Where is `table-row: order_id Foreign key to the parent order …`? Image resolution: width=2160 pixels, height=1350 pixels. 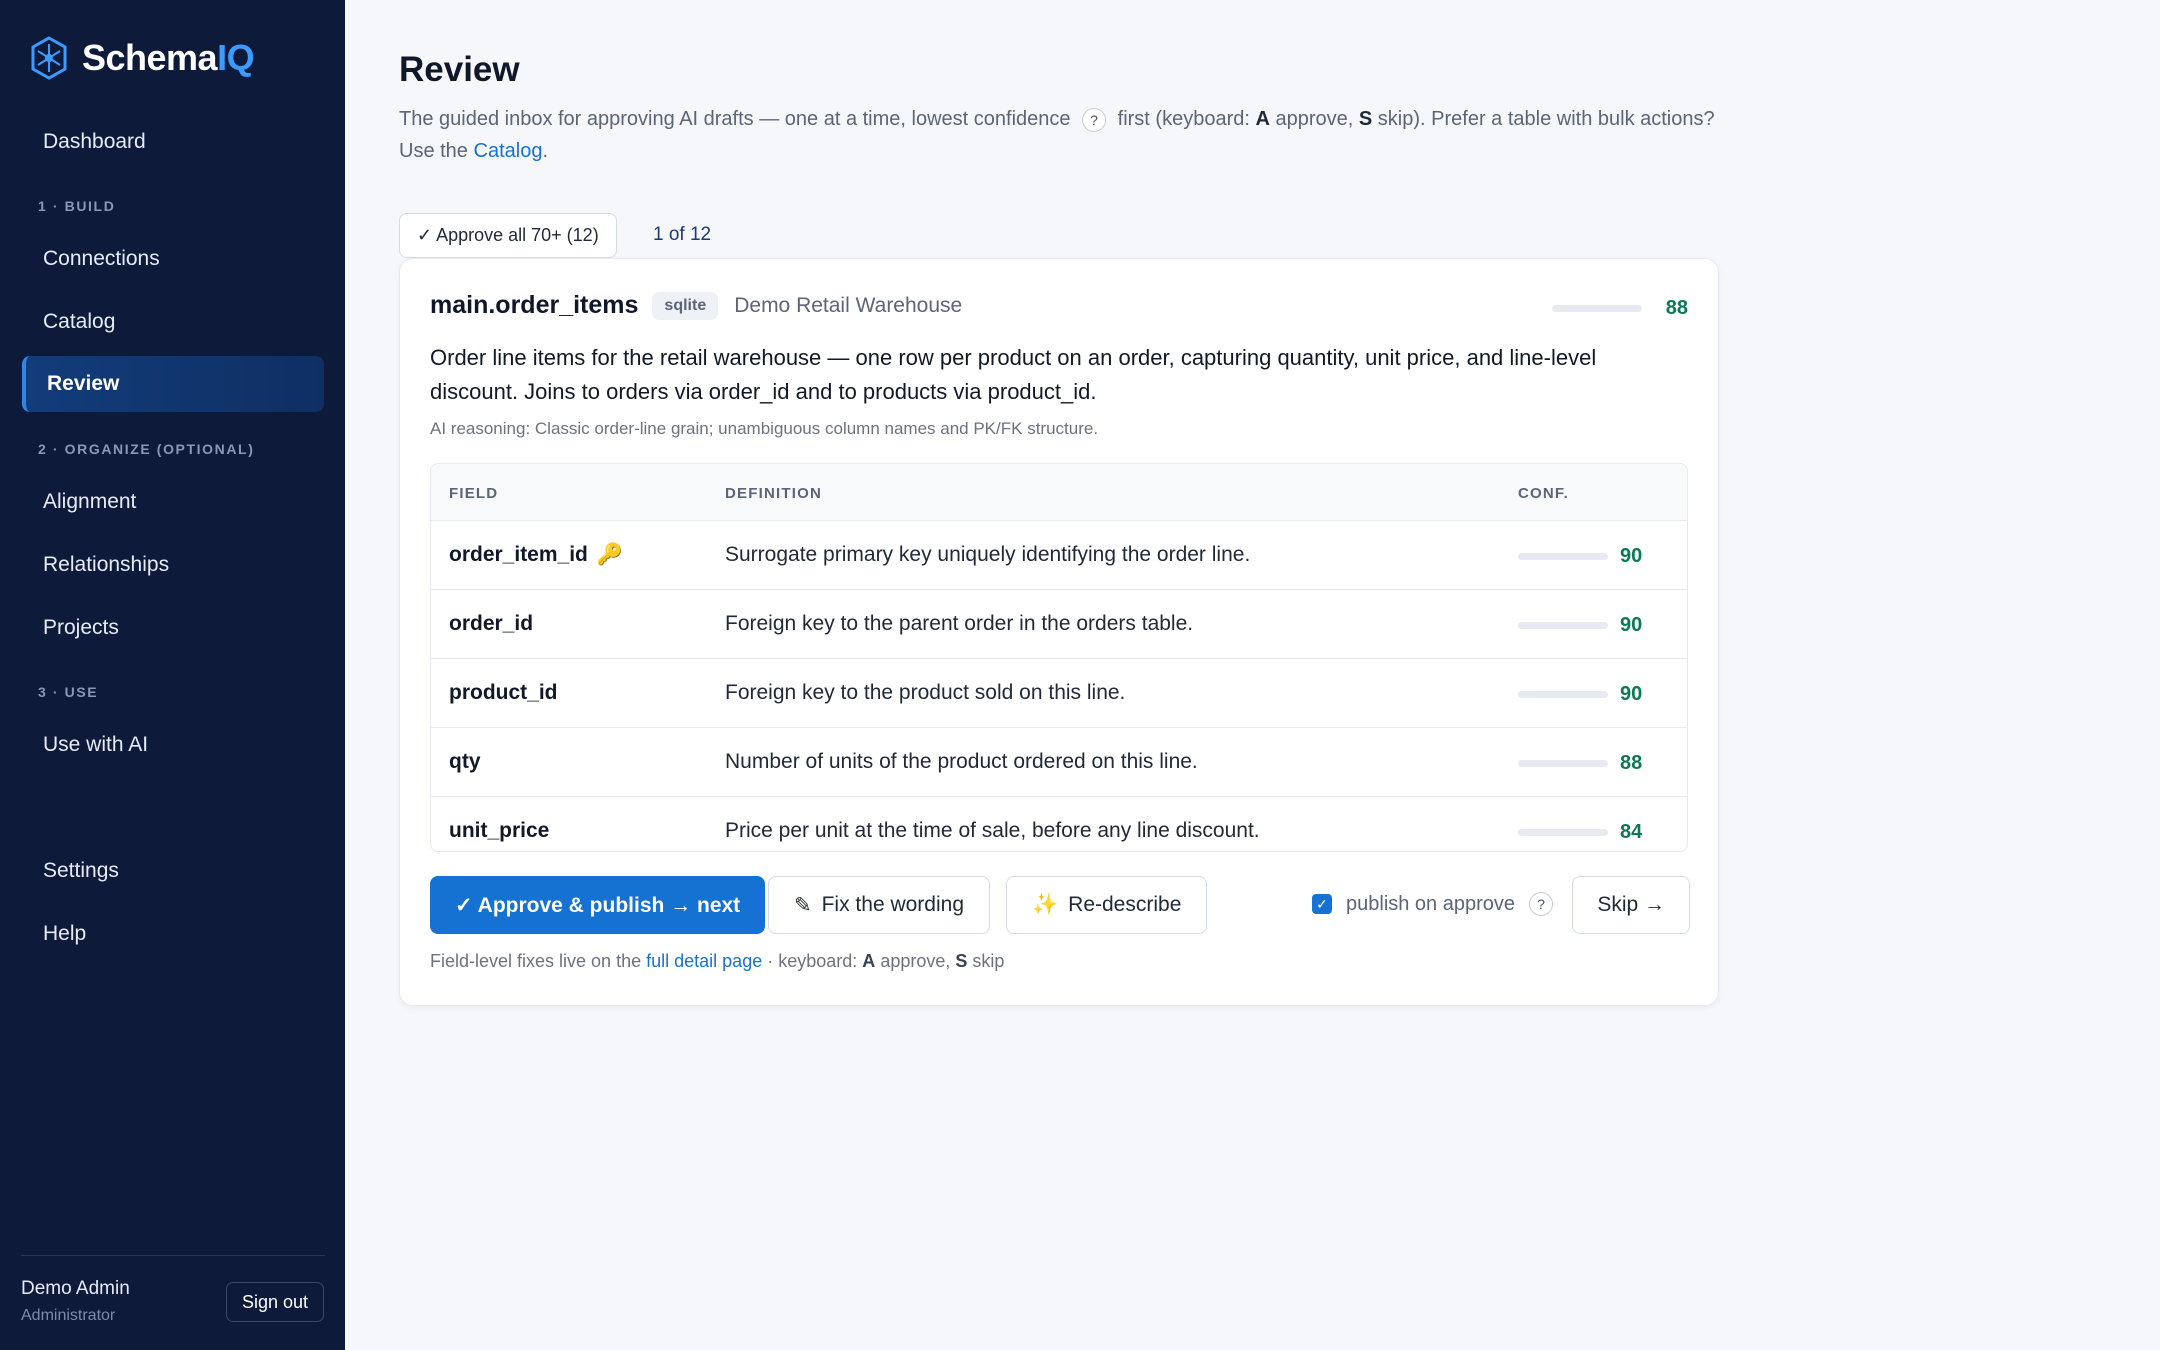
table-row: order_id Foreign key to the parent order … is located at coordinates (1059, 624).